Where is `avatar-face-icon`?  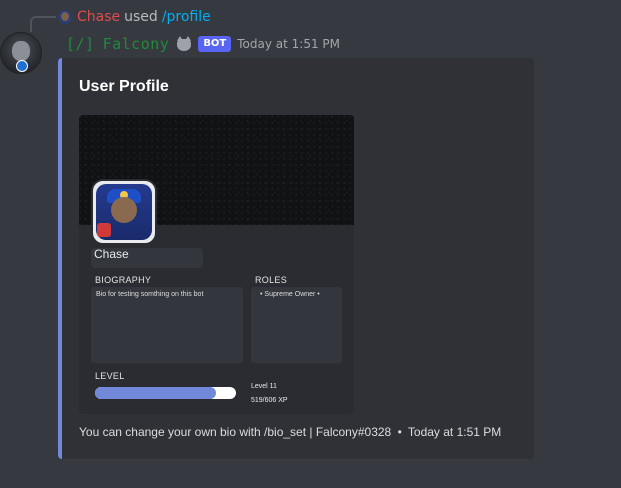 avatar-face-icon is located at coordinates (21, 51).